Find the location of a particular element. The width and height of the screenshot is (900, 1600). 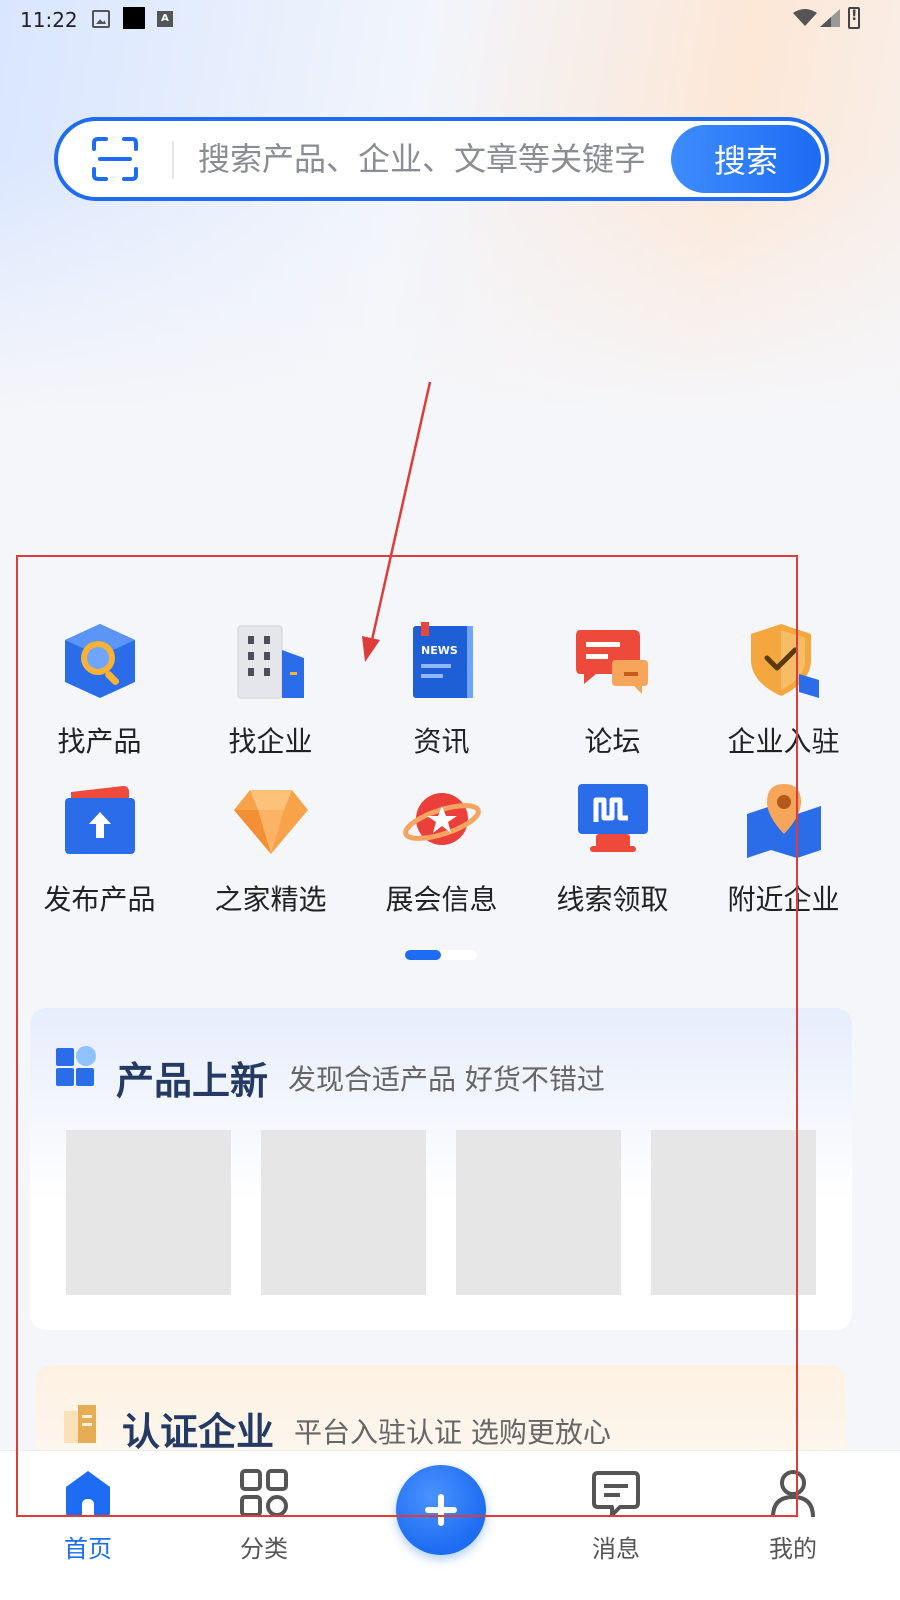

planet-star-icon is located at coordinates (441, 819).